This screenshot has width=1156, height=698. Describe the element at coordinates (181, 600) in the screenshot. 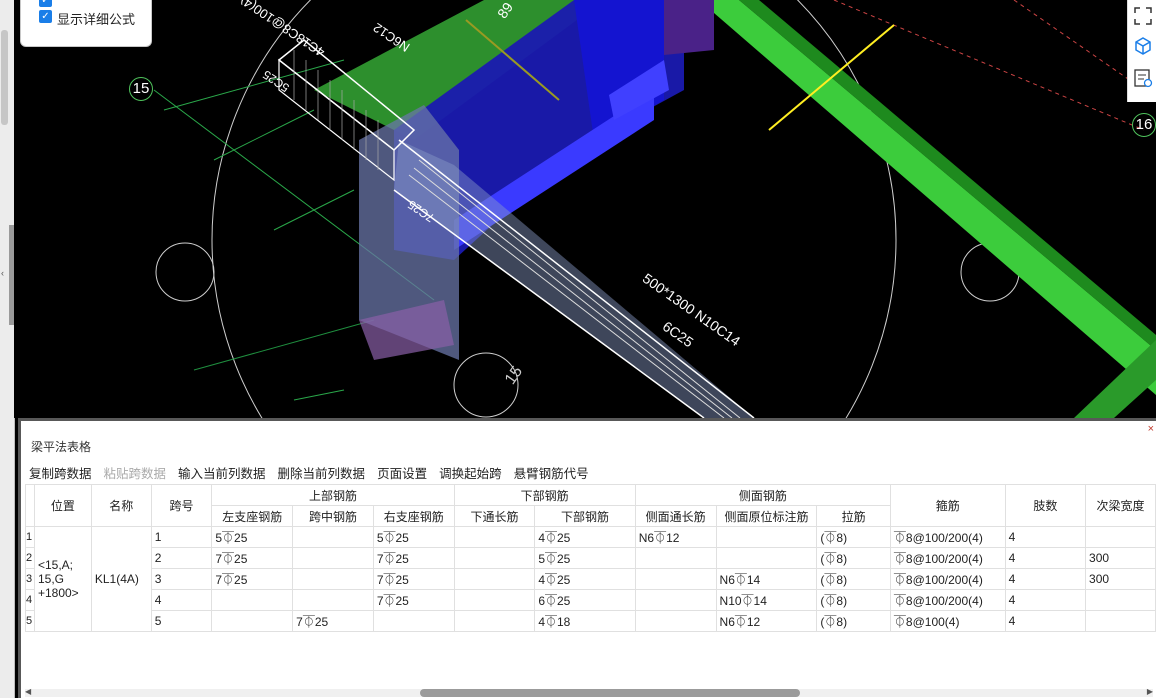

I see `span-cell: 4` at that location.